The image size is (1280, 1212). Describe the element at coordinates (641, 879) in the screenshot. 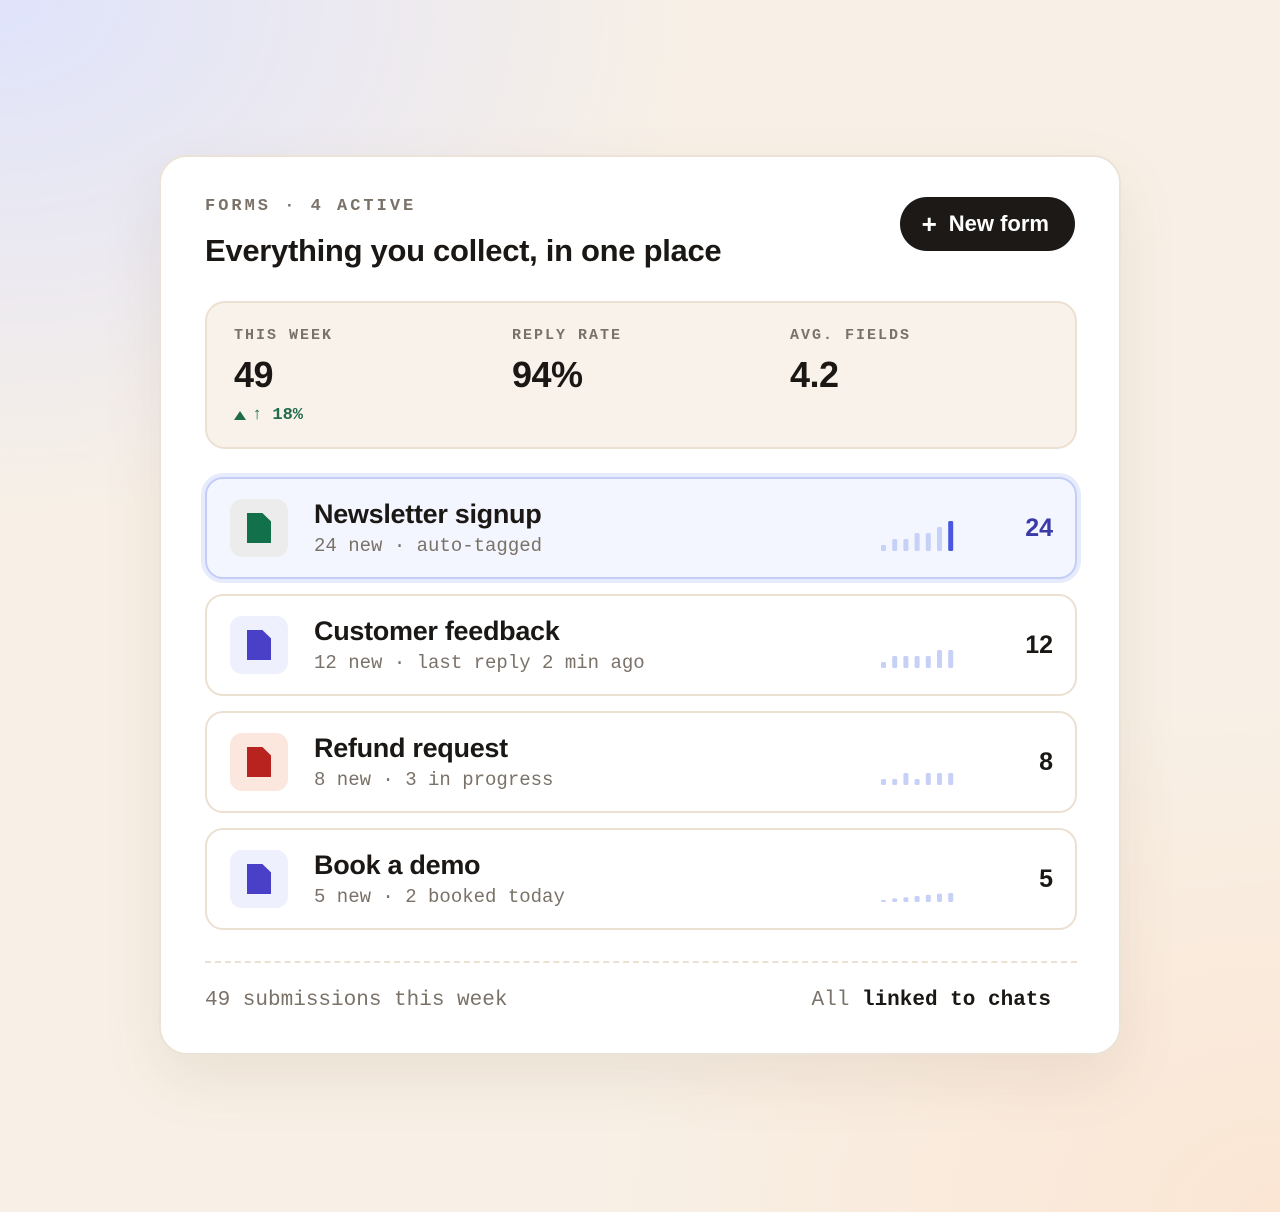

I see `form-row-book-a-demo: Book a demo 5 new · 2 booked today 5` at that location.